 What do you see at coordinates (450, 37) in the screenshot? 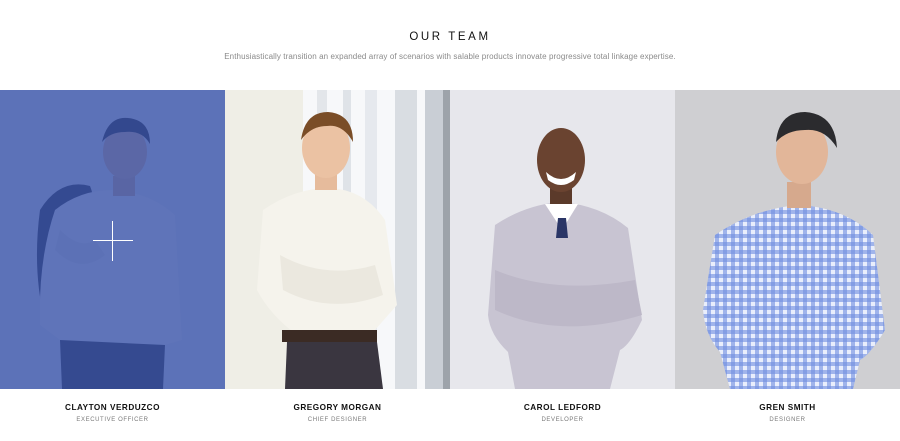
I see `section-title: OUR TEAM` at bounding box center [450, 37].